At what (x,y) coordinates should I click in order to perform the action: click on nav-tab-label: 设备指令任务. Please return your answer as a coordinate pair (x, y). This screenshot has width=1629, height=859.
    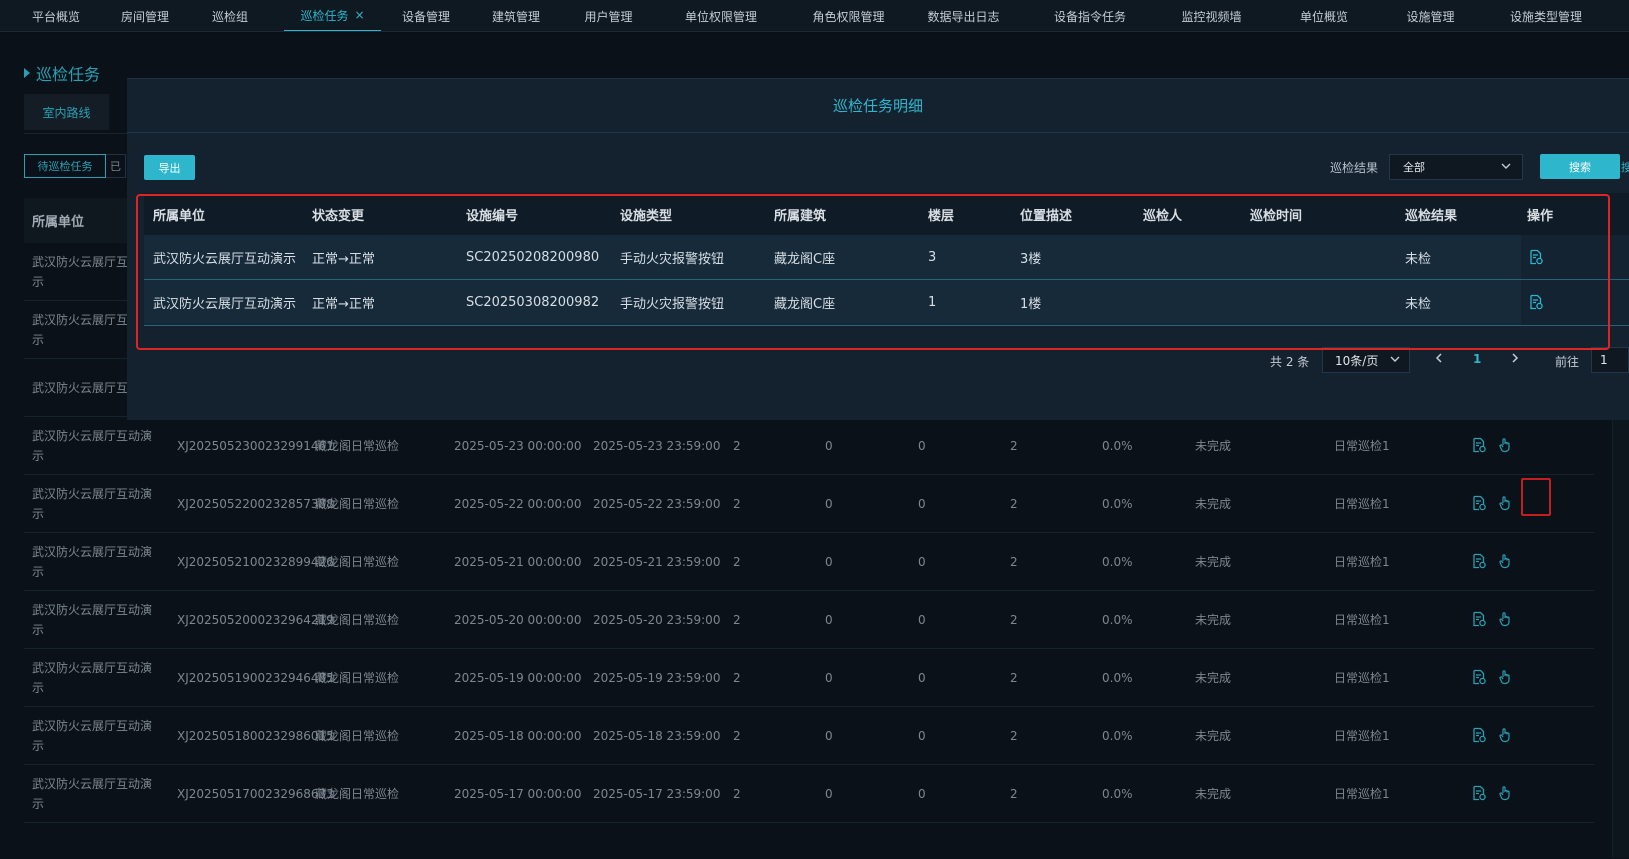
    Looking at the image, I should click on (1089, 16).